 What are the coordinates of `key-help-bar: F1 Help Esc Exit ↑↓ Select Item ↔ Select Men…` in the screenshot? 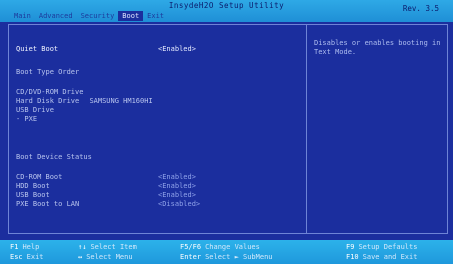 It's located at (226, 252).